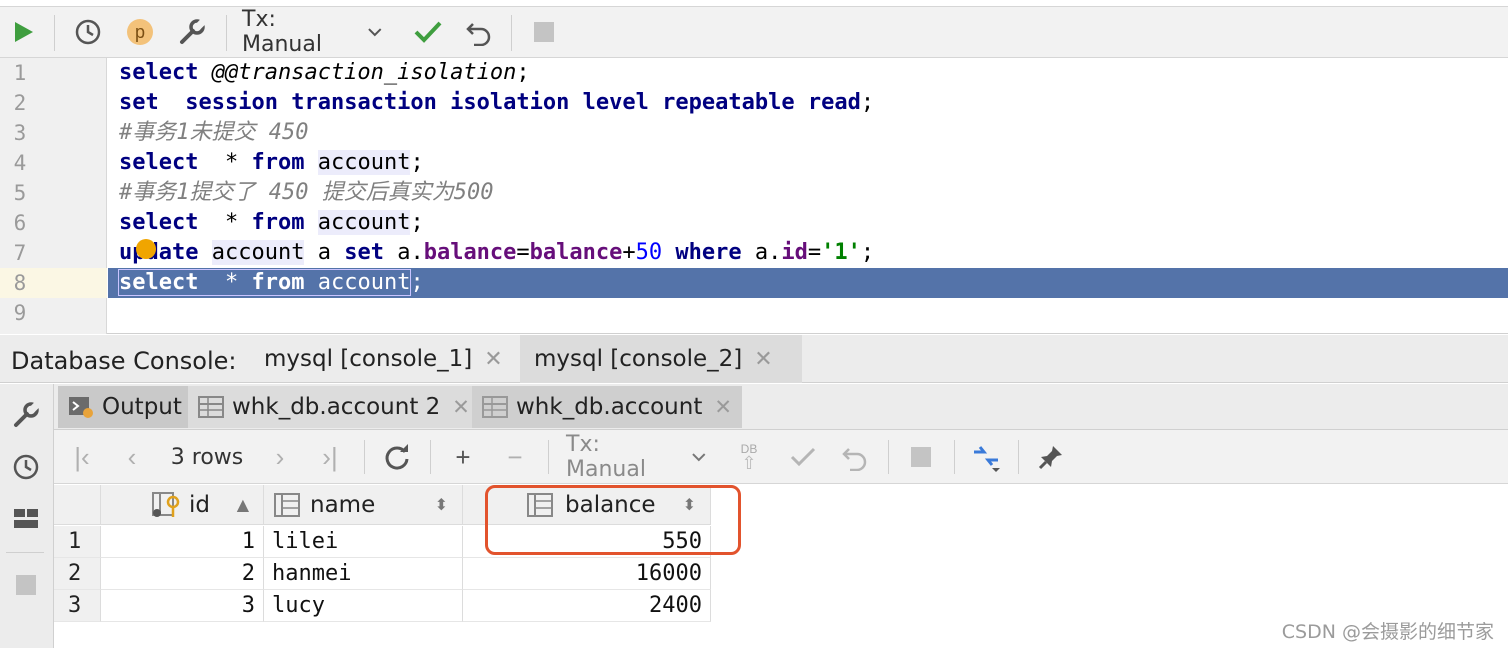 This screenshot has width=1508, height=648. What do you see at coordinates (515, 457) in the screenshot?
I see `remove-row-button: −` at bounding box center [515, 457].